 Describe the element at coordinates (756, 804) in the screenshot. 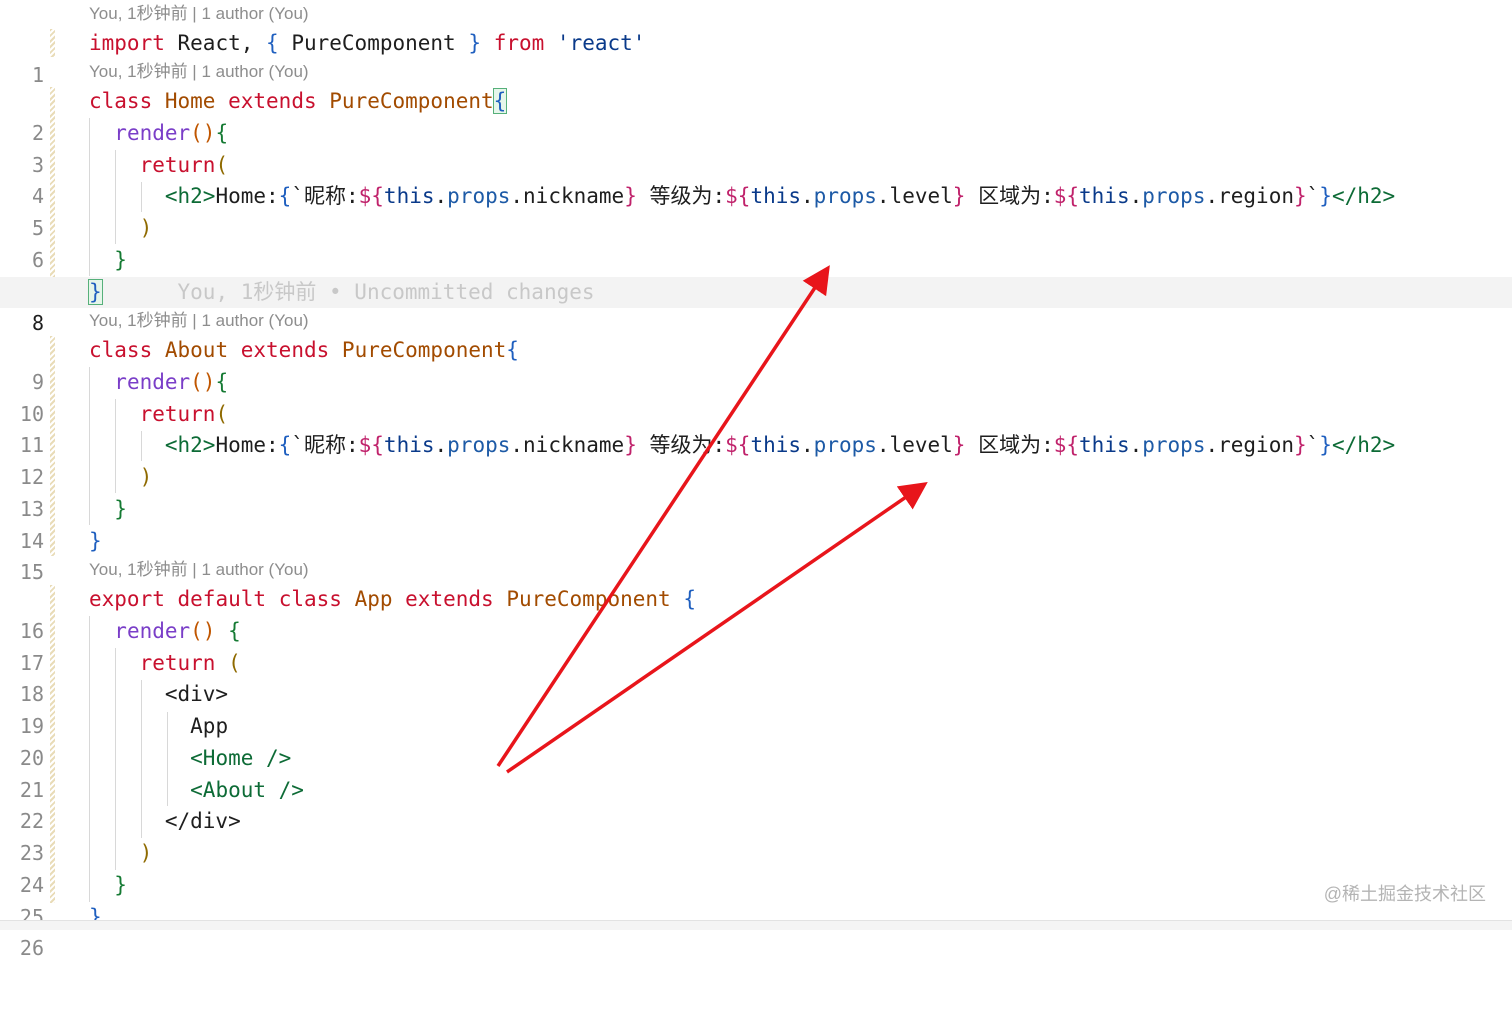

I see `code-line: 22 <About />` at that location.